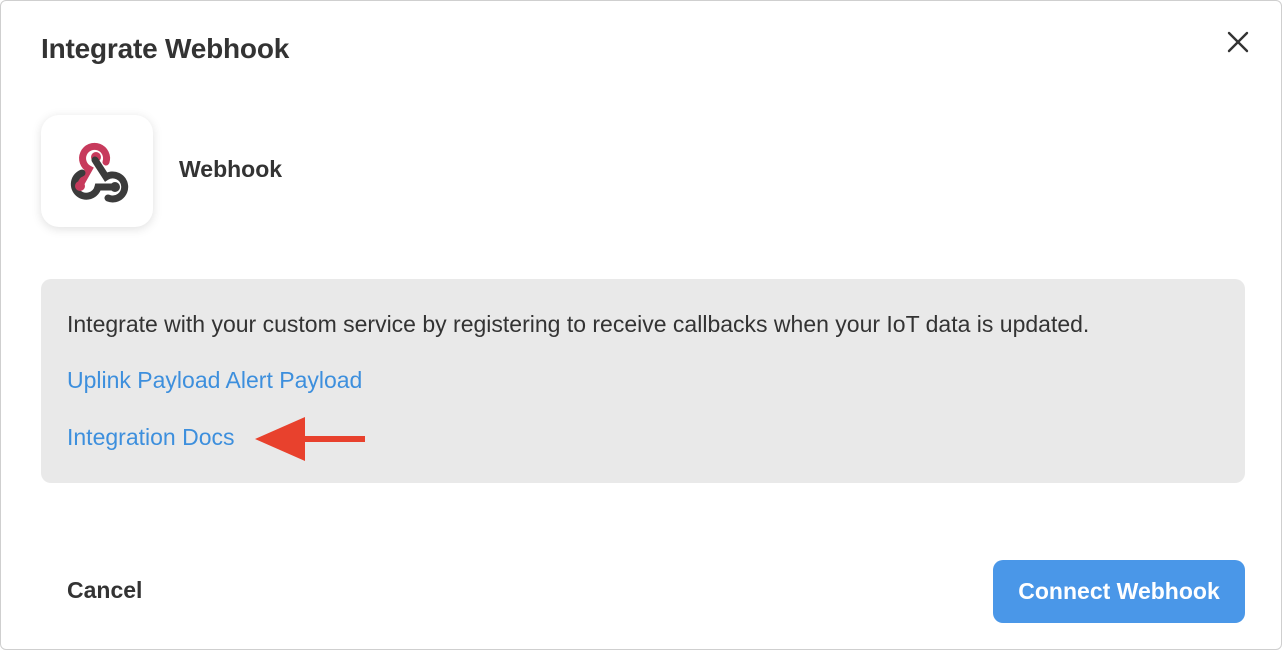 The width and height of the screenshot is (1282, 650). I want to click on red-arrow-icon, so click(310, 439).